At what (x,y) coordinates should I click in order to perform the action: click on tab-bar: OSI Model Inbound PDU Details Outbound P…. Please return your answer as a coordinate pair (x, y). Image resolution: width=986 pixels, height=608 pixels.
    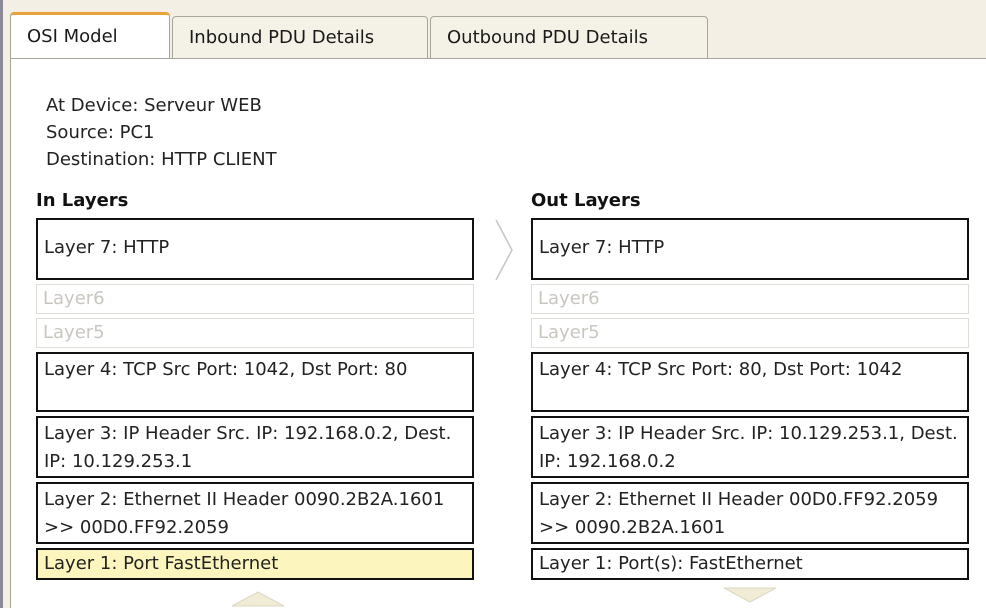
    Looking at the image, I should click on (498, 35).